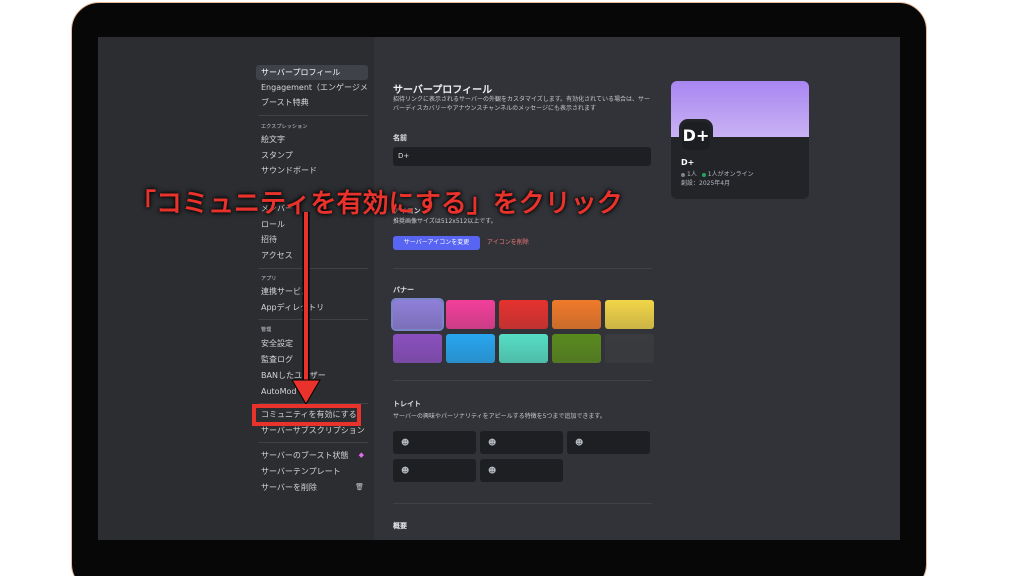  What do you see at coordinates (312, 471) in the screenshot?
I see `sidebar-item-server-template: サーバーテンプレート` at bounding box center [312, 471].